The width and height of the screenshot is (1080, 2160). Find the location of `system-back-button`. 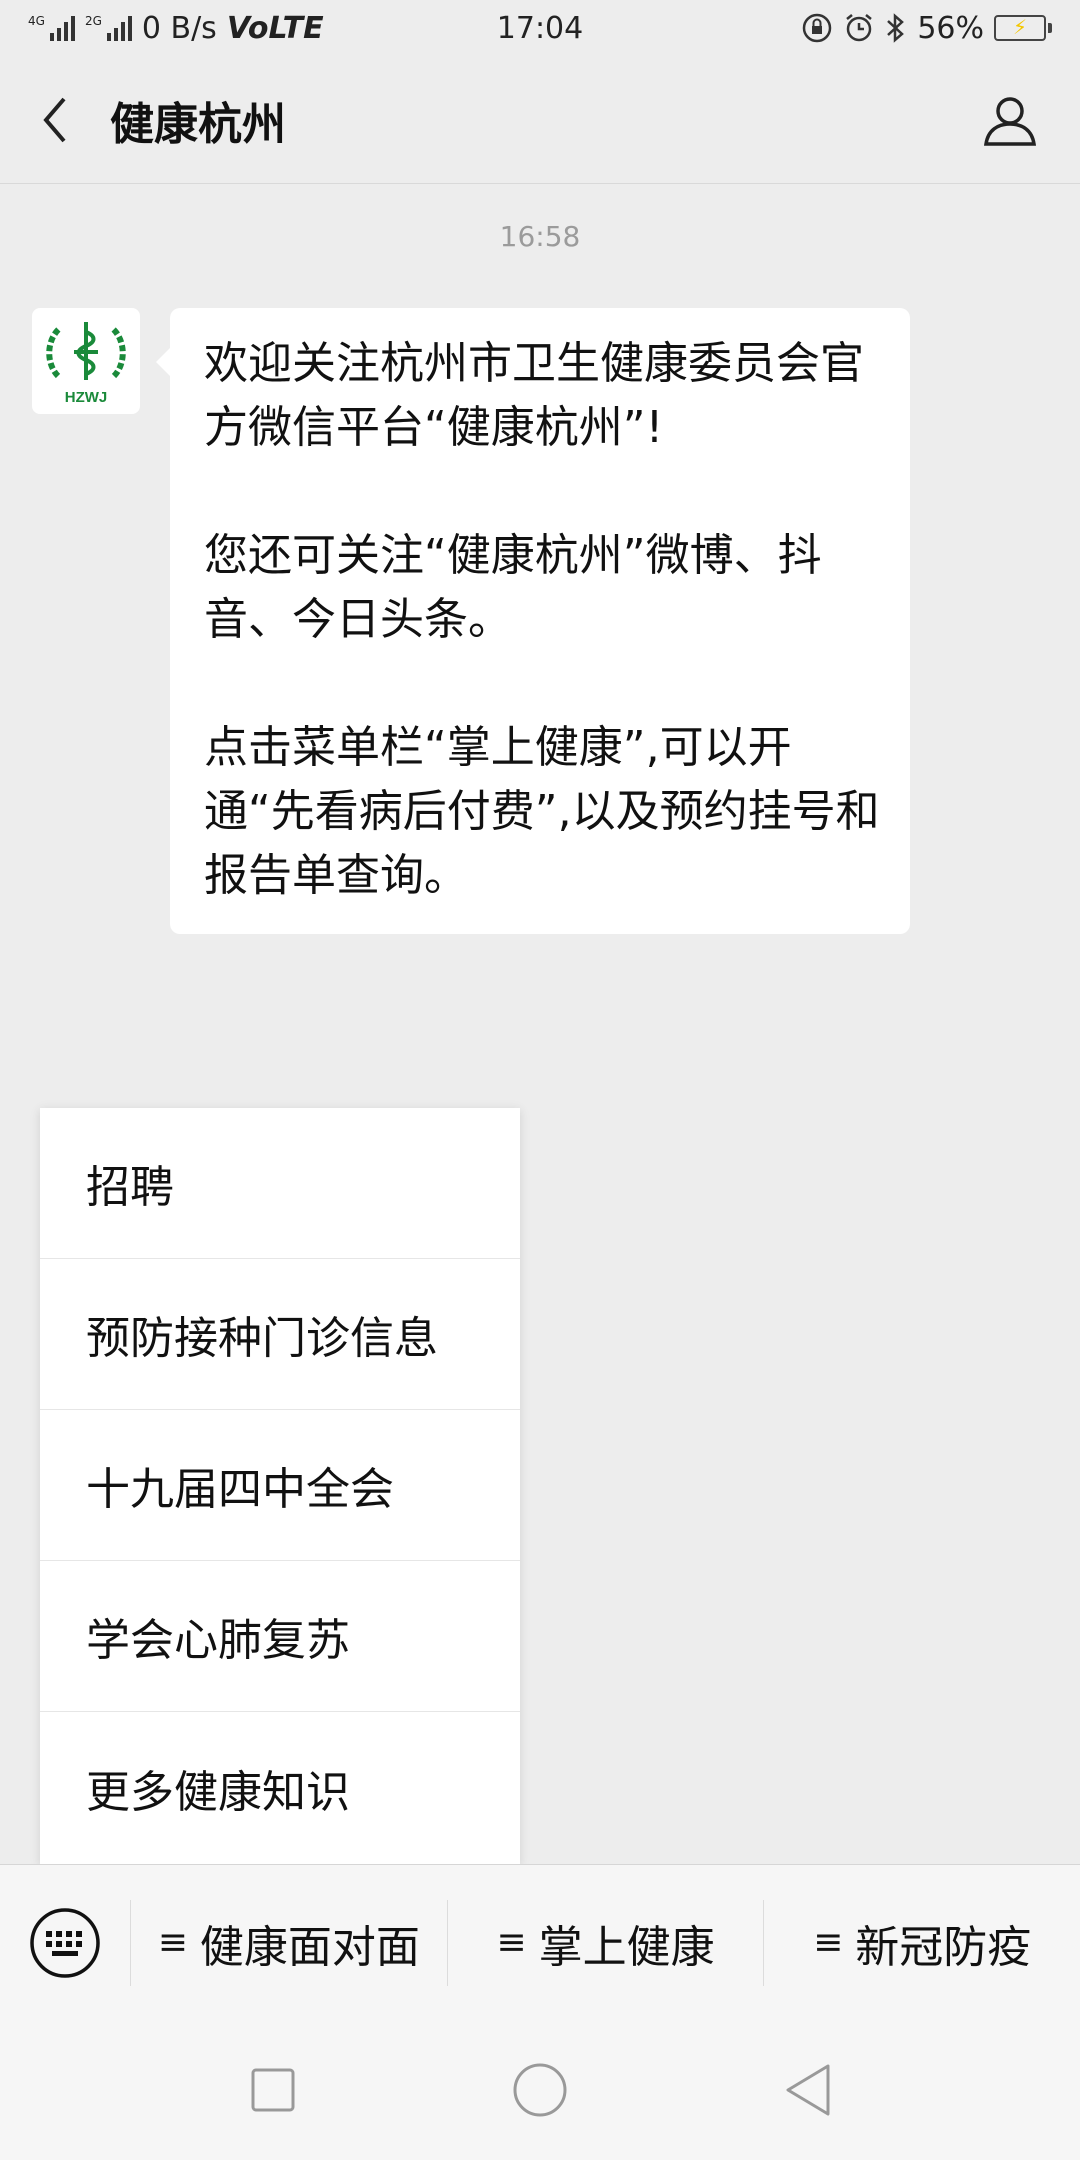

system-back-button is located at coordinates (807, 2090).